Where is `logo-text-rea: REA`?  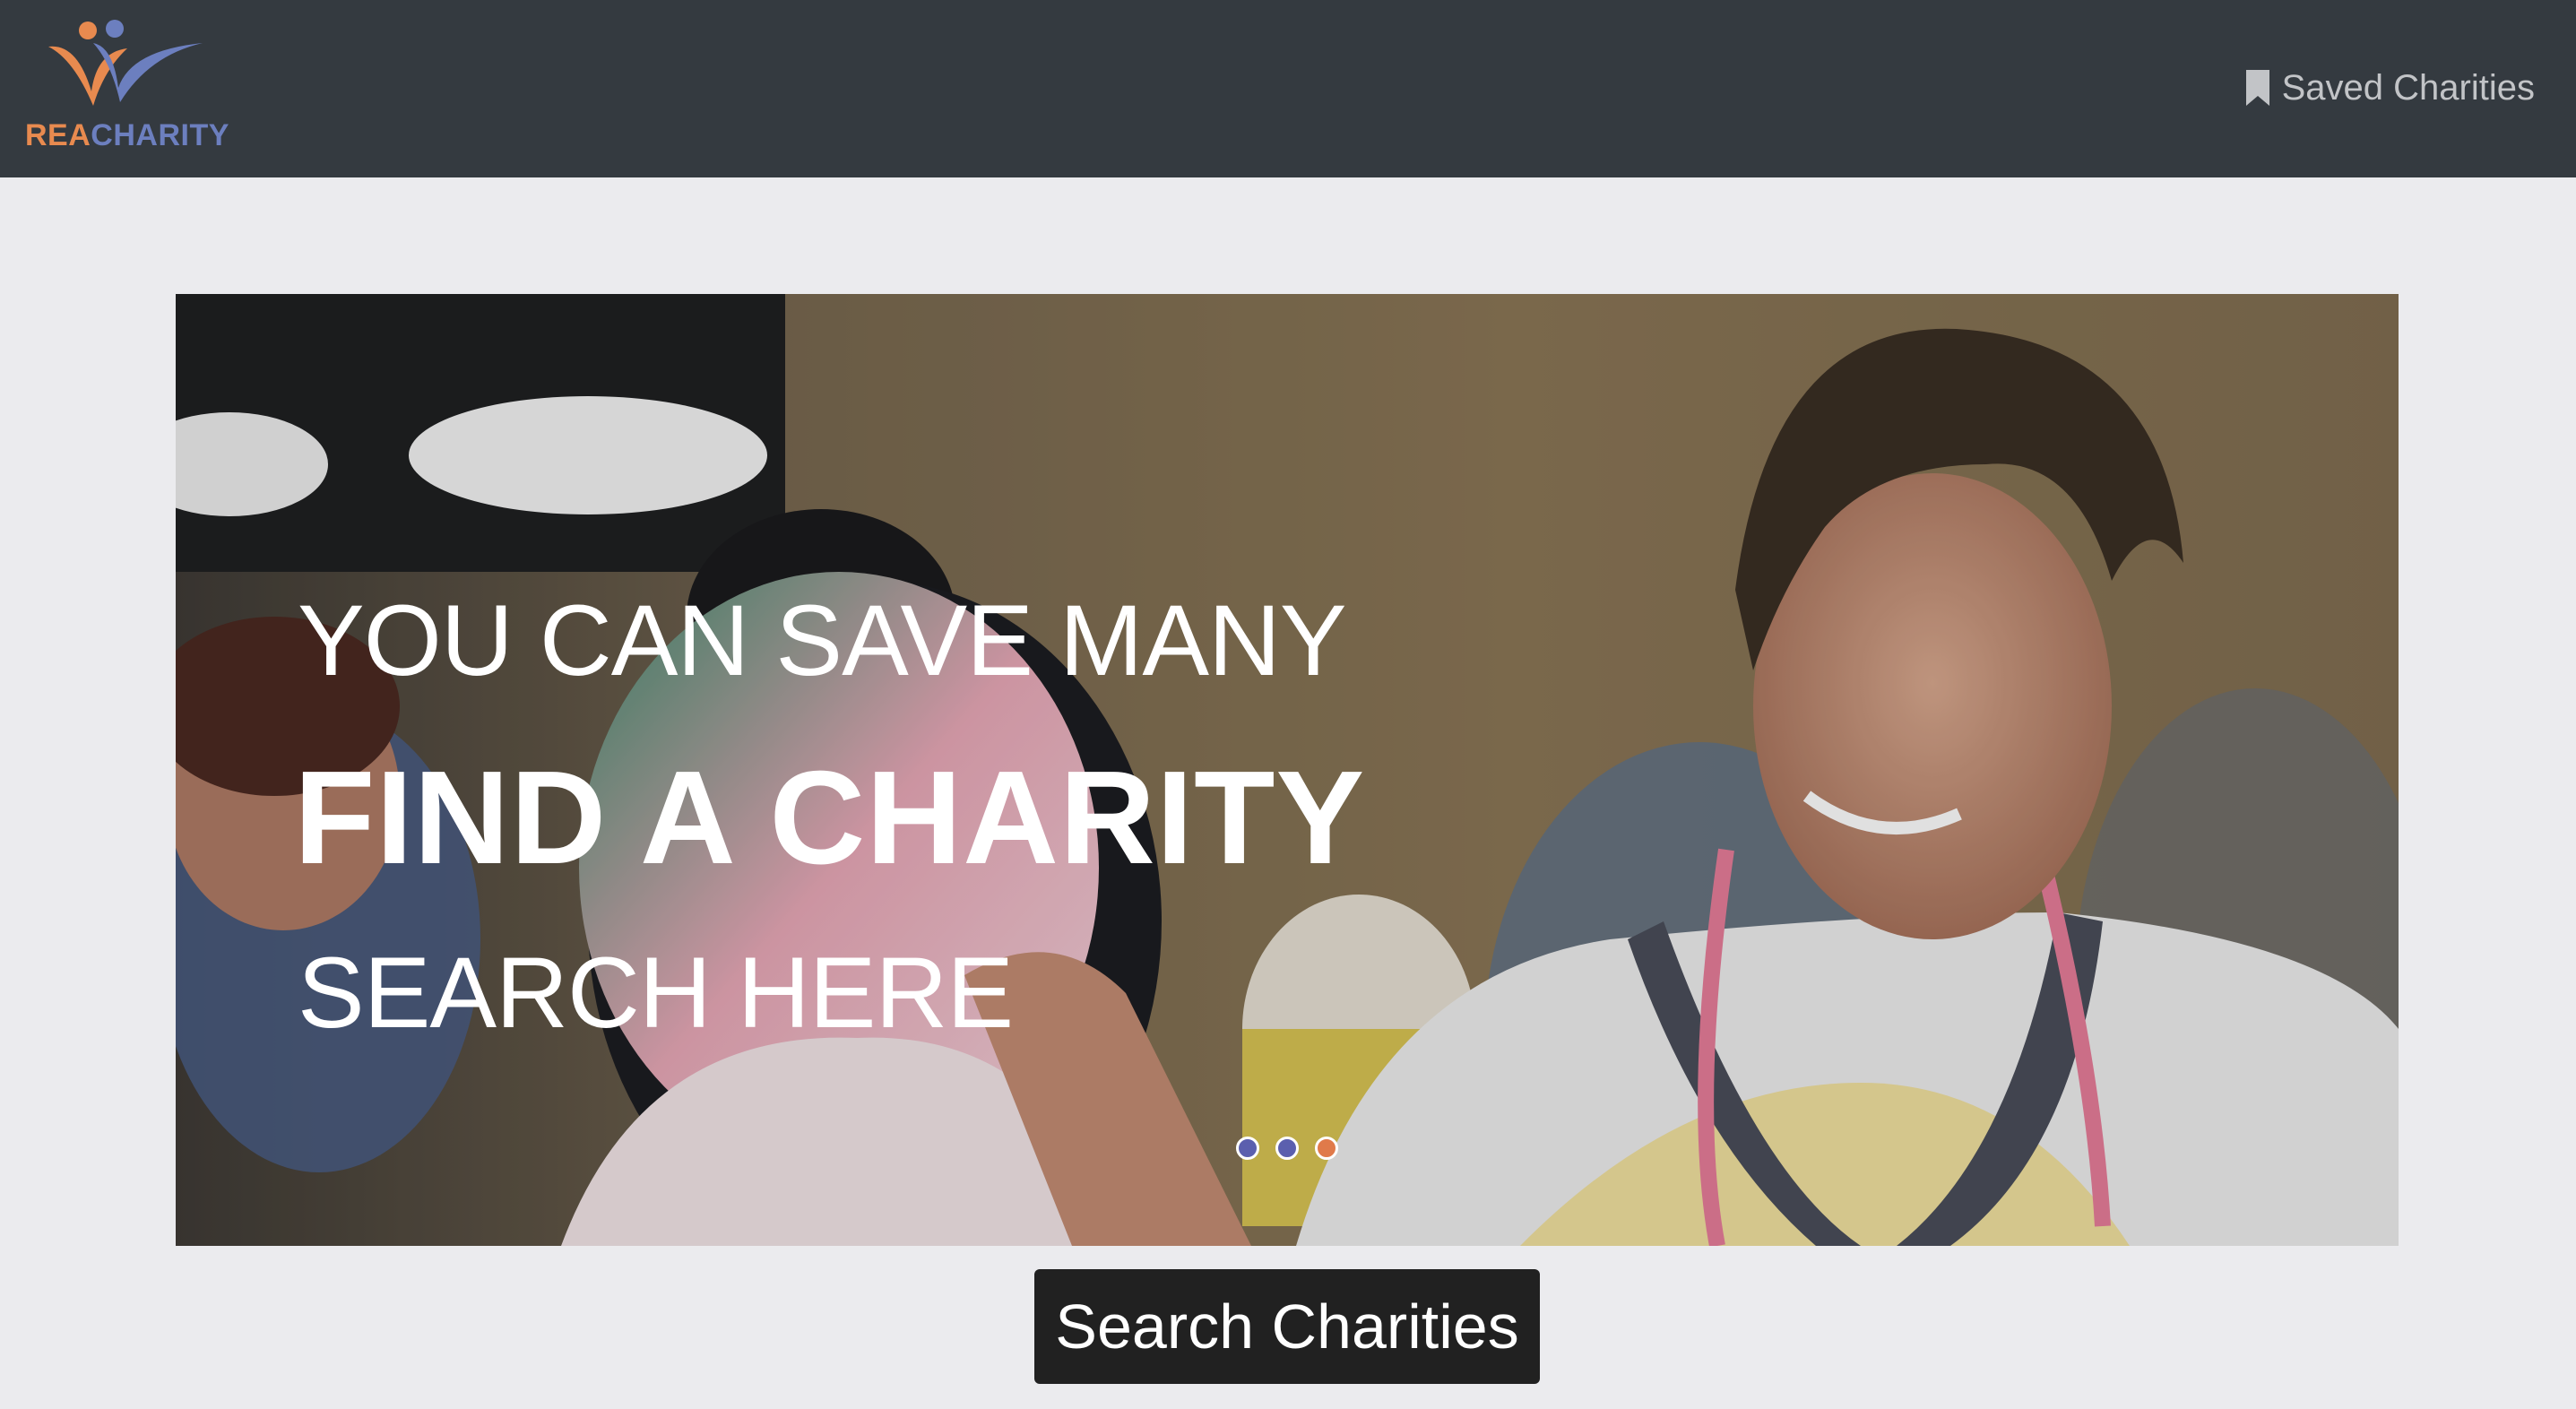 logo-text-rea: REA is located at coordinates (58, 135).